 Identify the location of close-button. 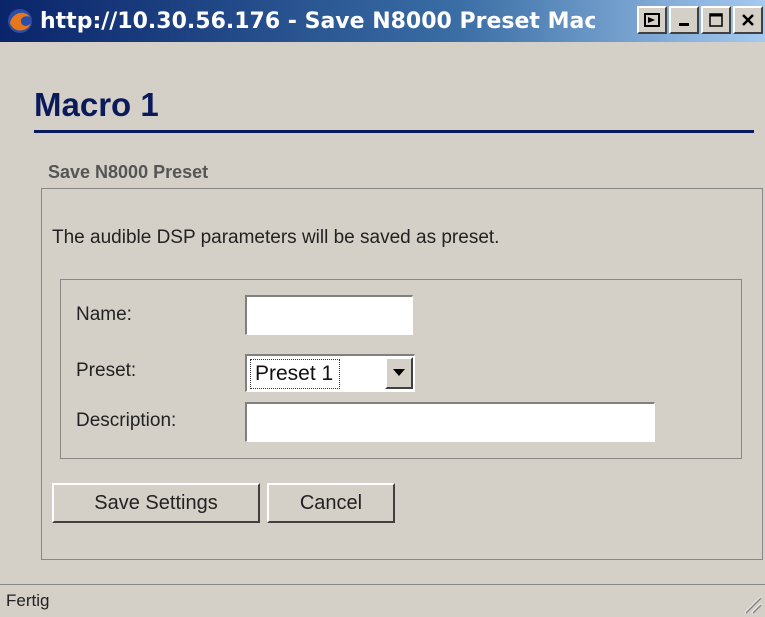
(748, 20).